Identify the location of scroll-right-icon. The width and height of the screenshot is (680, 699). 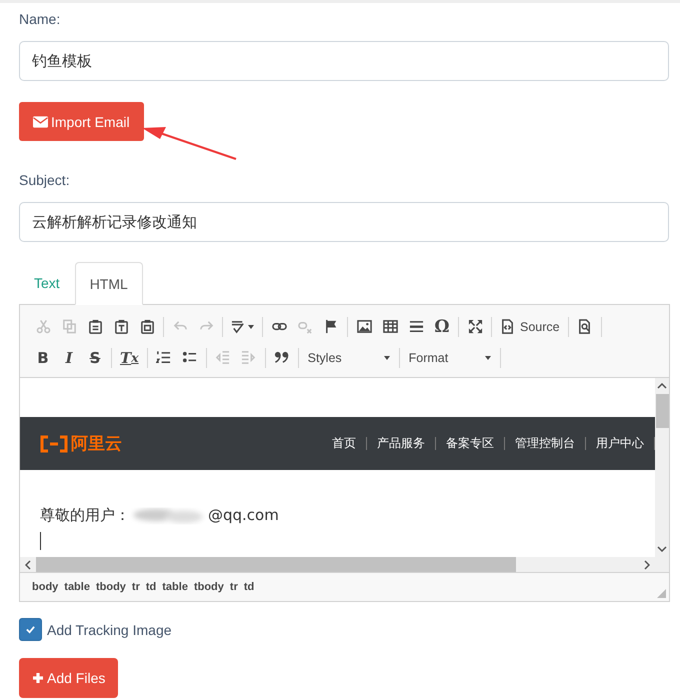
(647, 565).